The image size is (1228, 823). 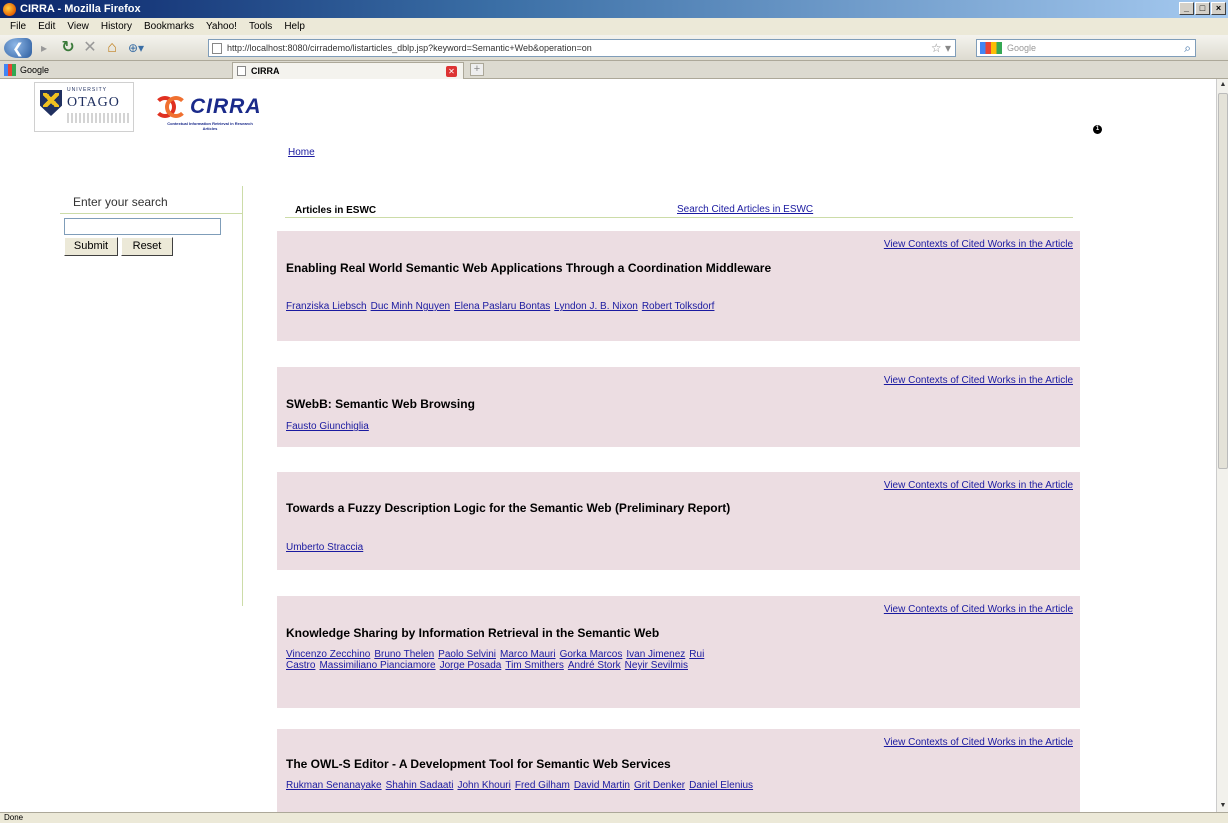 I want to click on author-link: Tim Smithers, so click(x=534, y=665).